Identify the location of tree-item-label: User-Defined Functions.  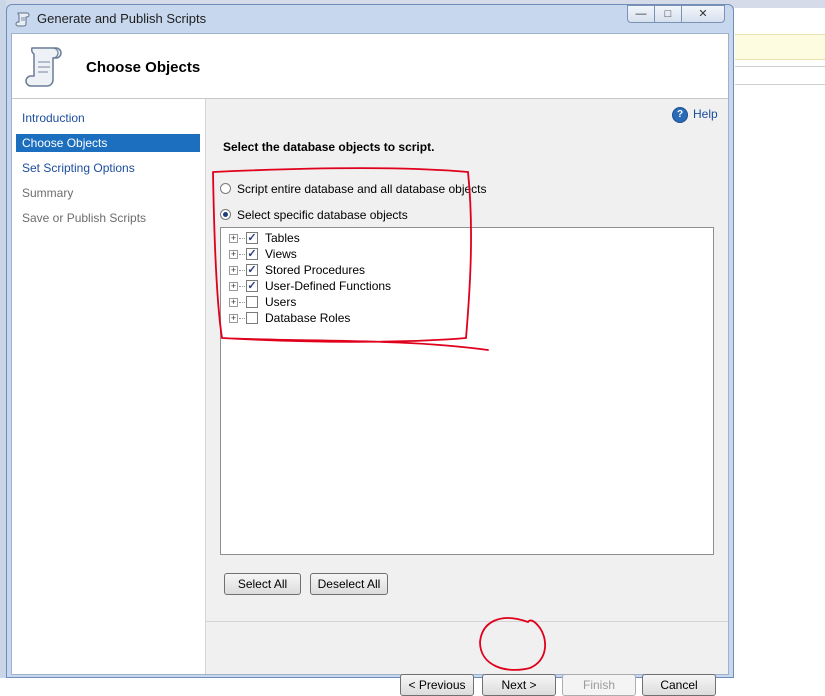
(328, 286).